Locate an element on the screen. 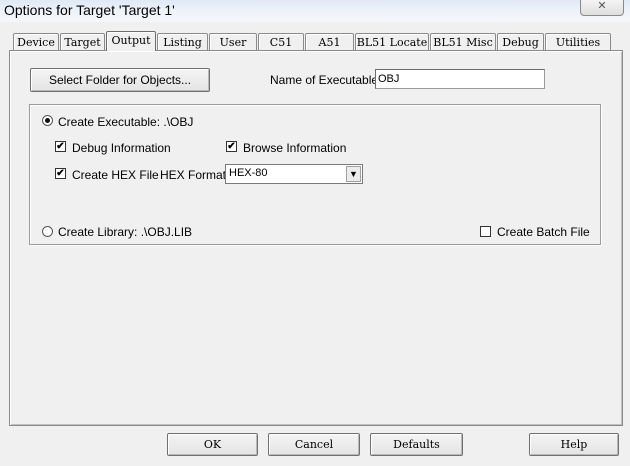 This screenshot has height=466, width=630. tab-user: User is located at coordinates (233, 41).